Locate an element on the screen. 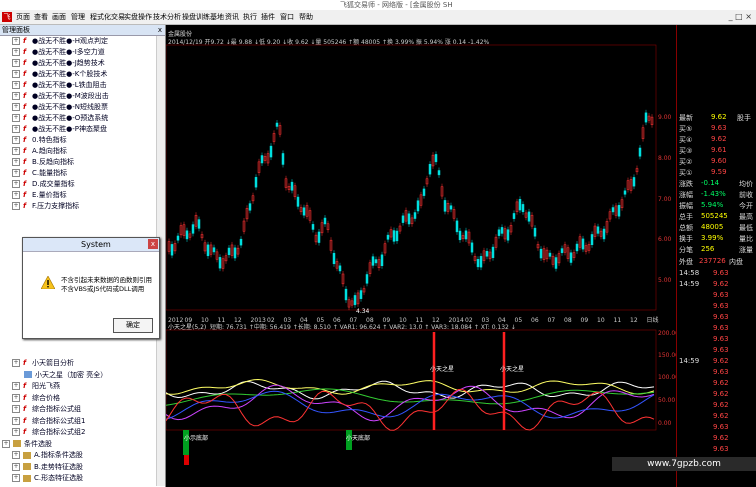 The width and height of the screenshot is (756, 487). tree-item-label: 小天之星（加密 亮全） is located at coordinates (71, 374).